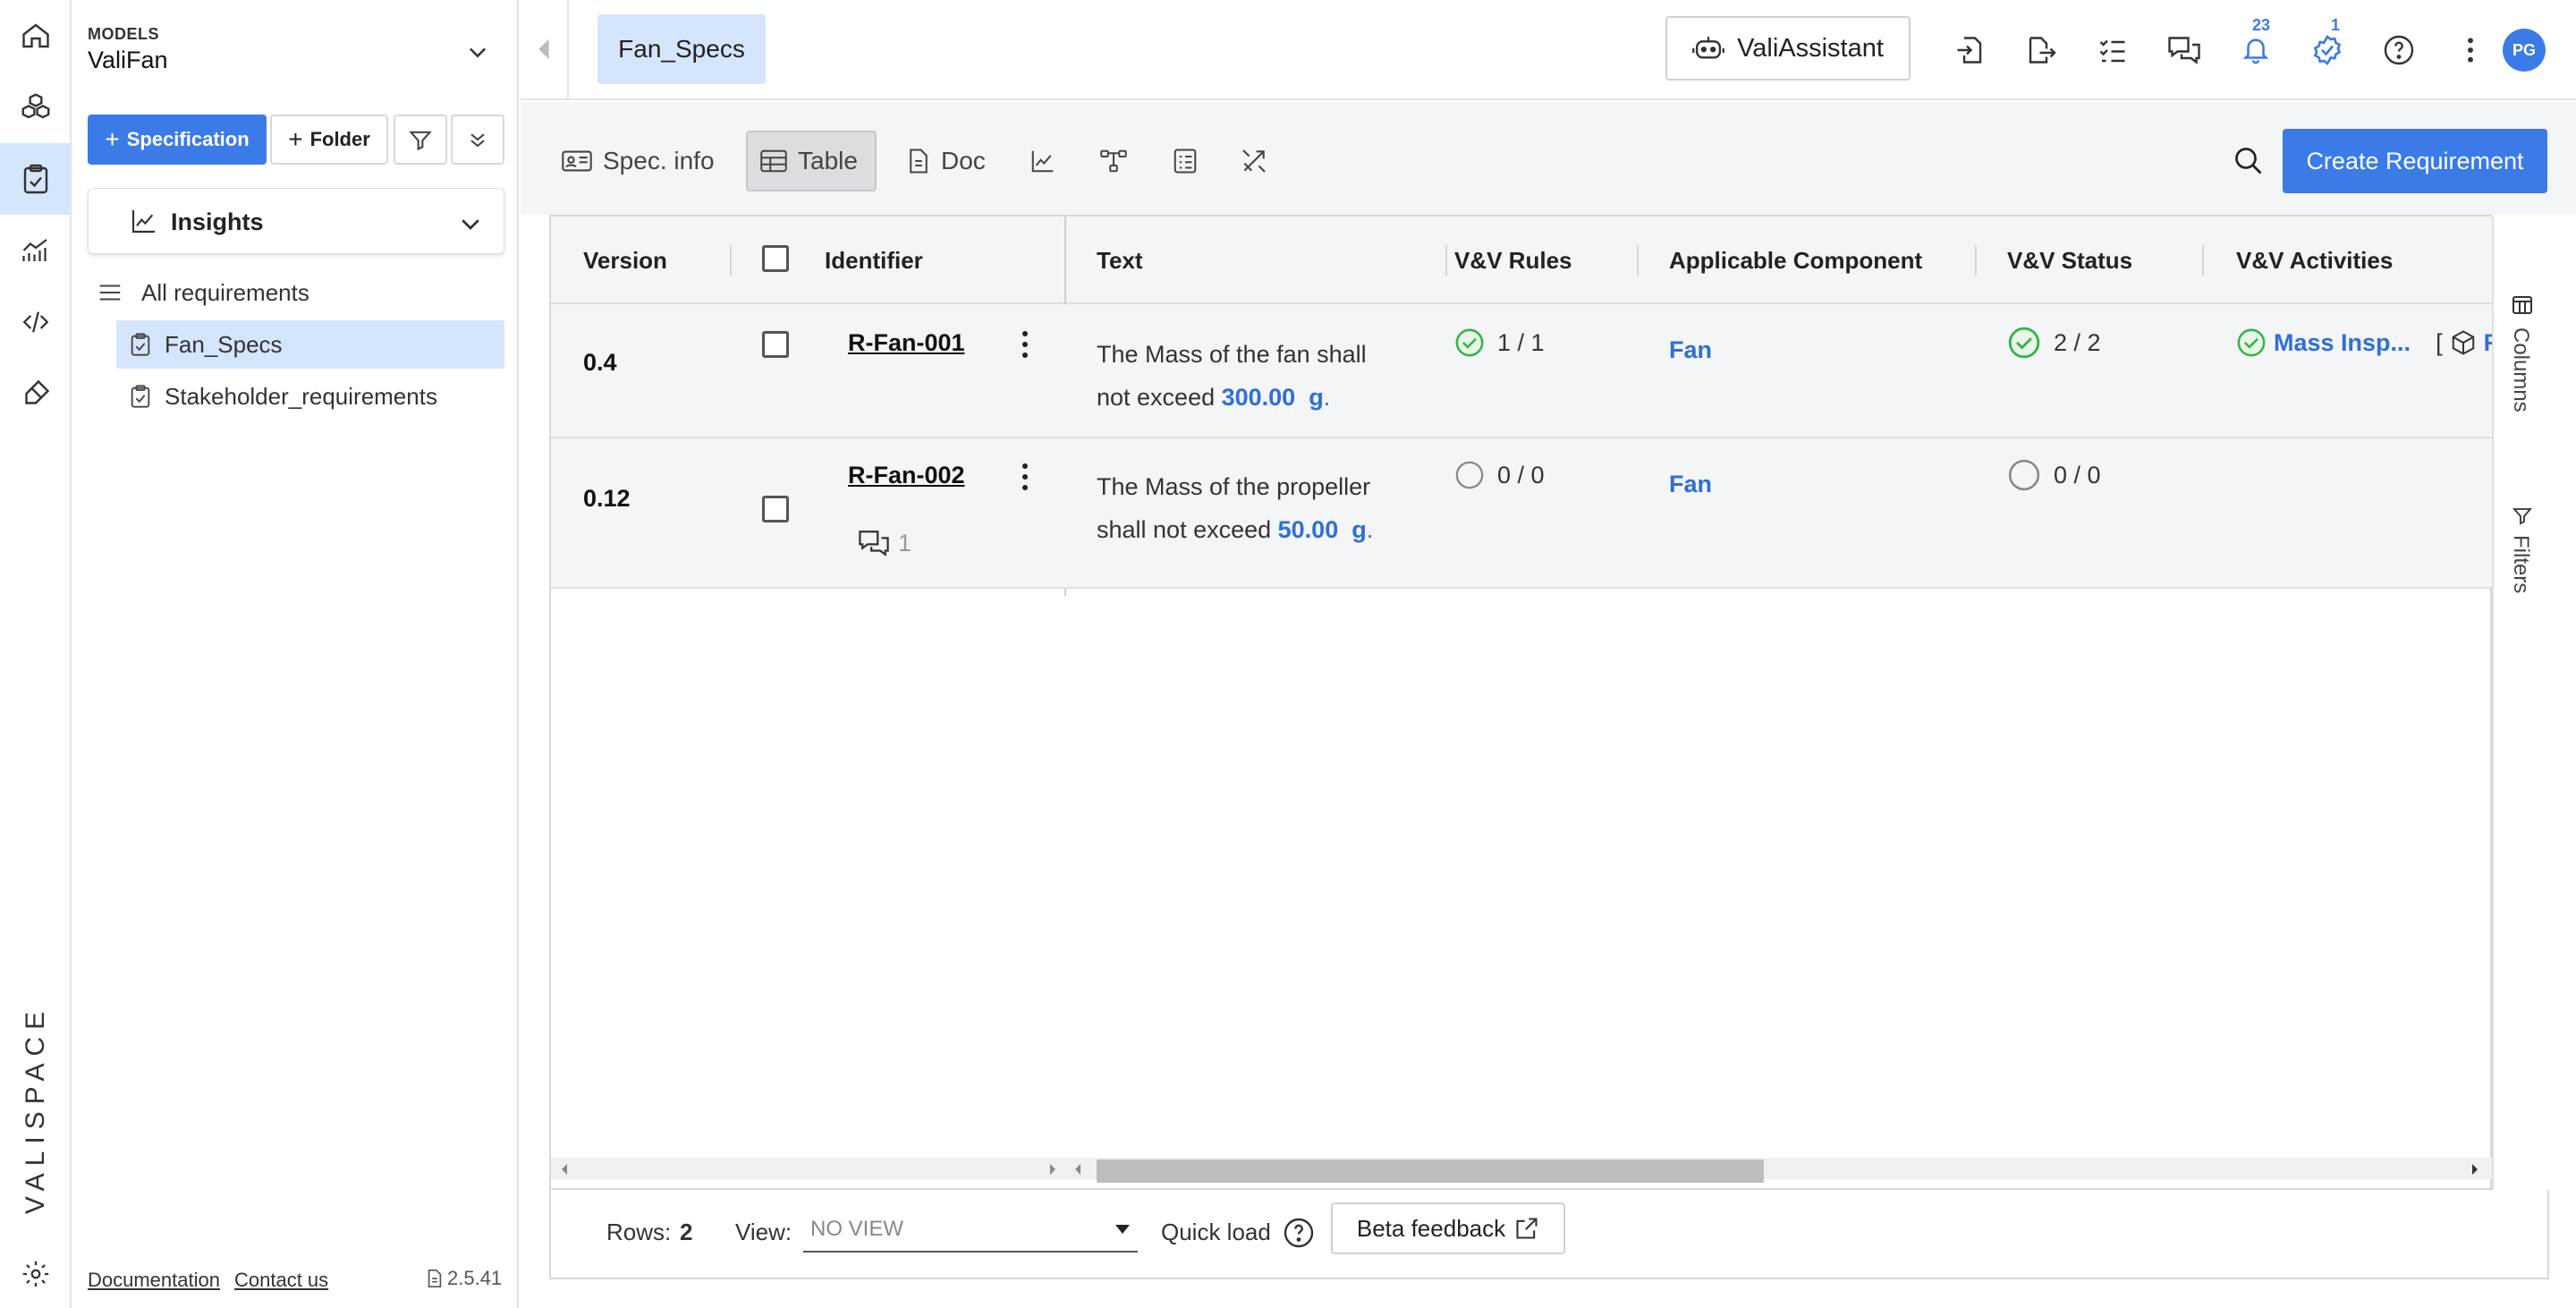  What do you see at coordinates (811, 161) in the screenshot?
I see `tab-table: Table` at bounding box center [811, 161].